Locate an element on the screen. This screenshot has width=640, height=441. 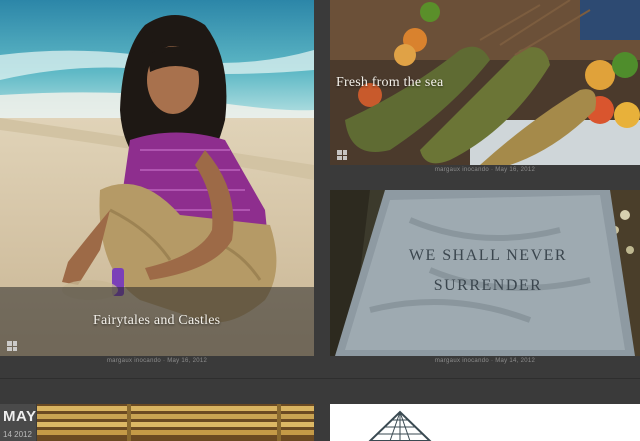
post-tile-bamboo is located at coordinates (175, 422).